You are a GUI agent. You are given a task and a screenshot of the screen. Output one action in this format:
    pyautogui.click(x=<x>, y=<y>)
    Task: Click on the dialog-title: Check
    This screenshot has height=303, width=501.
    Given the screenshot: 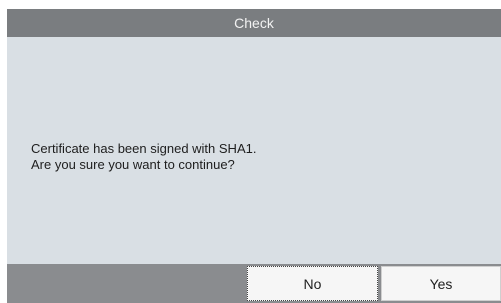 What is the action you would take?
    pyautogui.click(x=254, y=23)
    